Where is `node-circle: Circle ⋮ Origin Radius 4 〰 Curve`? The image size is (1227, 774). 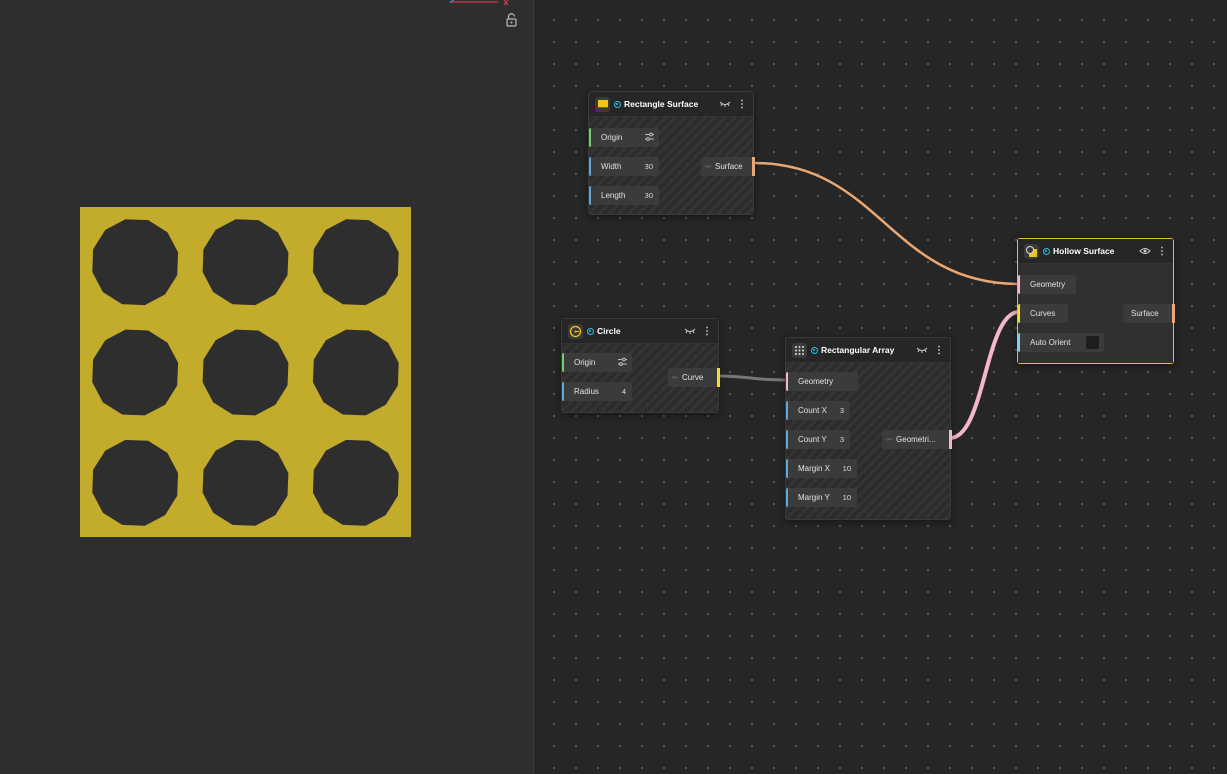 node-circle: Circle ⋮ Origin Radius 4 〰 Curve is located at coordinates (640, 365).